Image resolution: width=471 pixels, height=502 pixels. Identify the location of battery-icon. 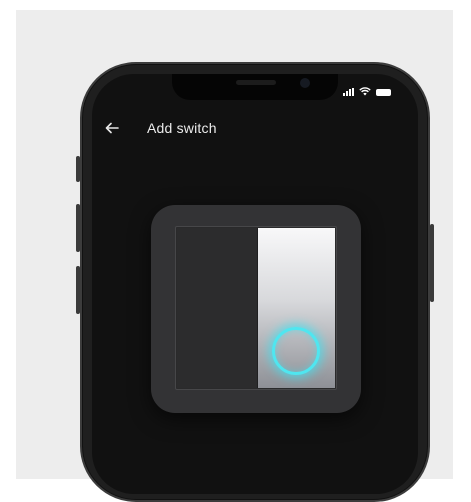
(383, 92).